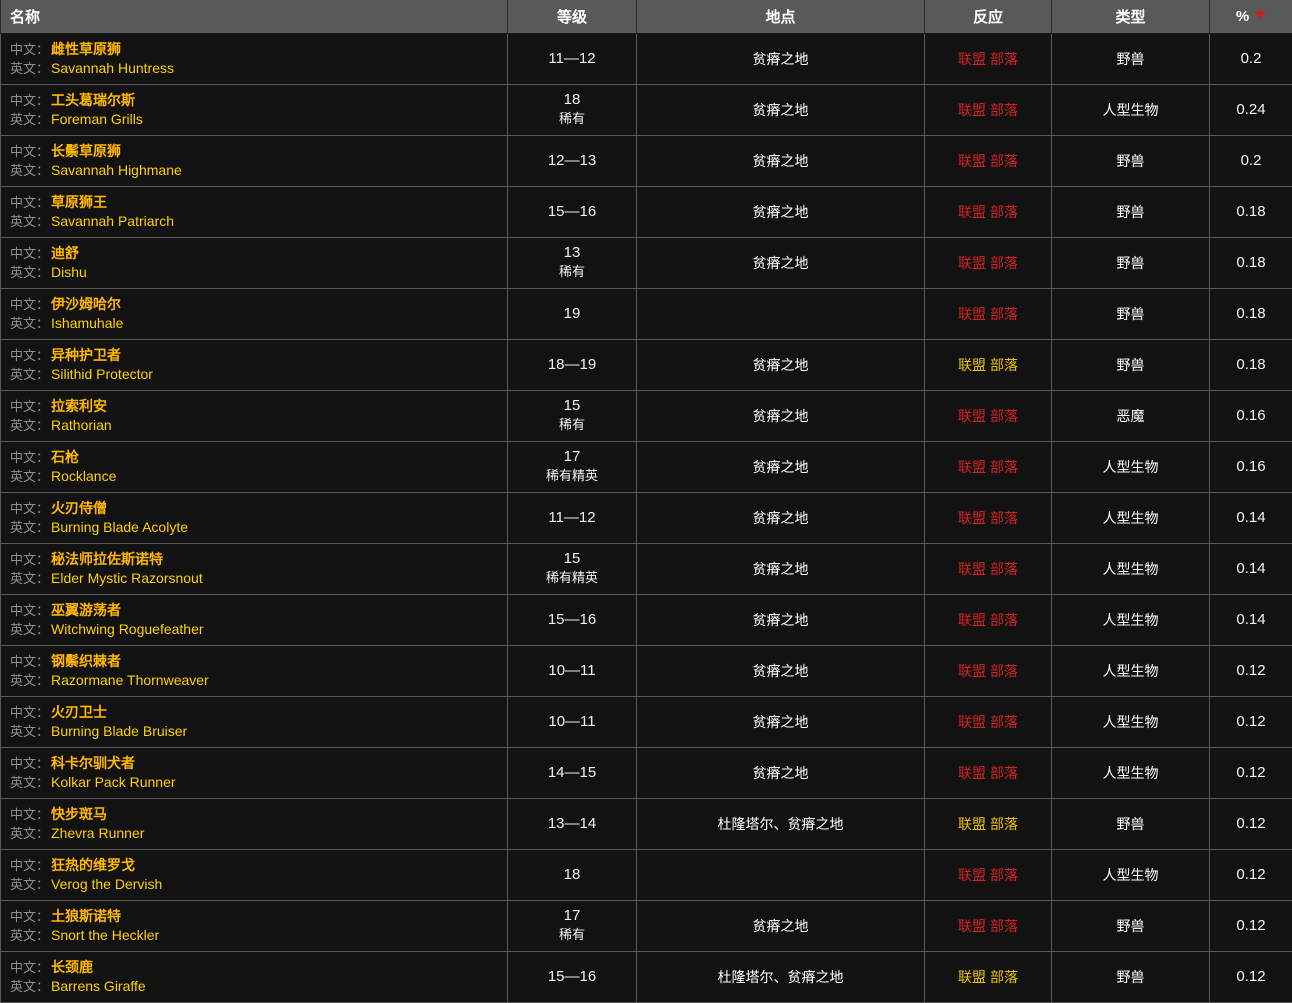 Image resolution: width=1292 pixels, height=1003 pixels. What do you see at coordinates (254, 262) in the screenshot?
I see `cell-name: 中文：迪舒英文：Dishu` at bounding box center [254, 262].